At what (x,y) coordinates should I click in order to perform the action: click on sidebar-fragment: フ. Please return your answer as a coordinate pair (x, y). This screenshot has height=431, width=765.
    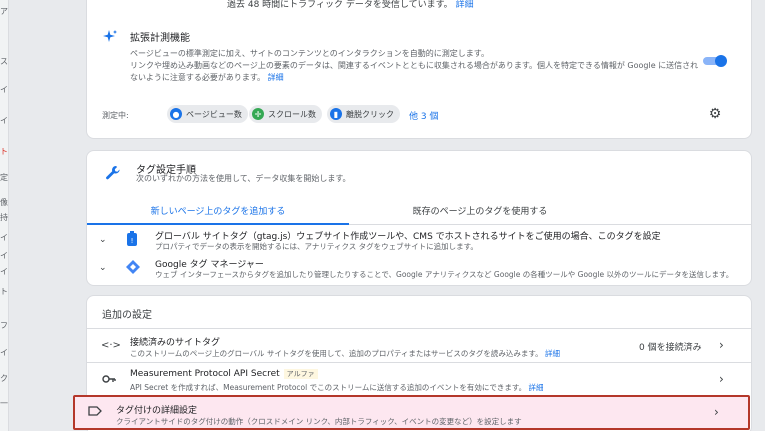
    Looking at the image, I should click on (4, 325).